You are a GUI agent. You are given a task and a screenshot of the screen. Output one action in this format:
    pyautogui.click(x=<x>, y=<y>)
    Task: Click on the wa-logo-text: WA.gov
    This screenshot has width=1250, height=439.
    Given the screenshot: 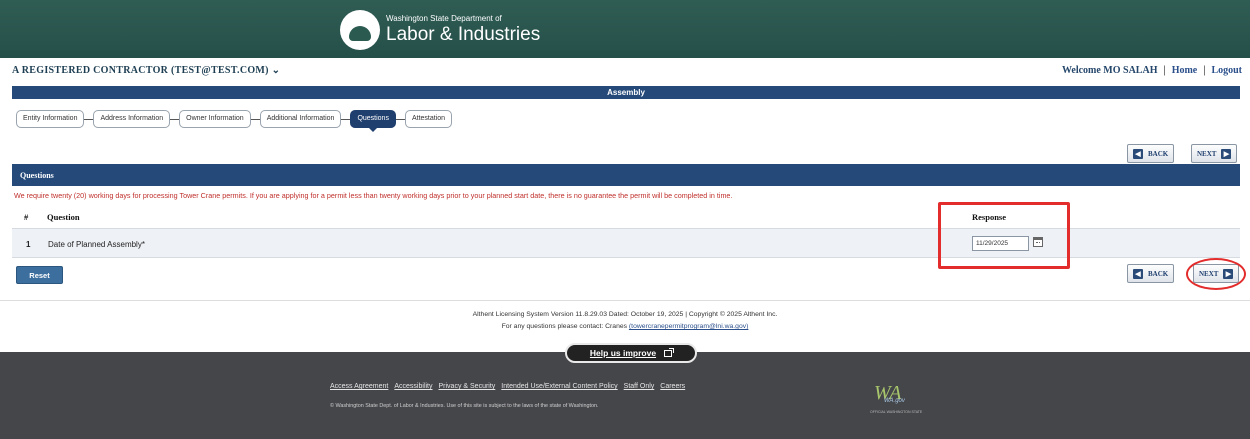 What is the action you would take?
    pyautogui.click(x=894, y=401)
    